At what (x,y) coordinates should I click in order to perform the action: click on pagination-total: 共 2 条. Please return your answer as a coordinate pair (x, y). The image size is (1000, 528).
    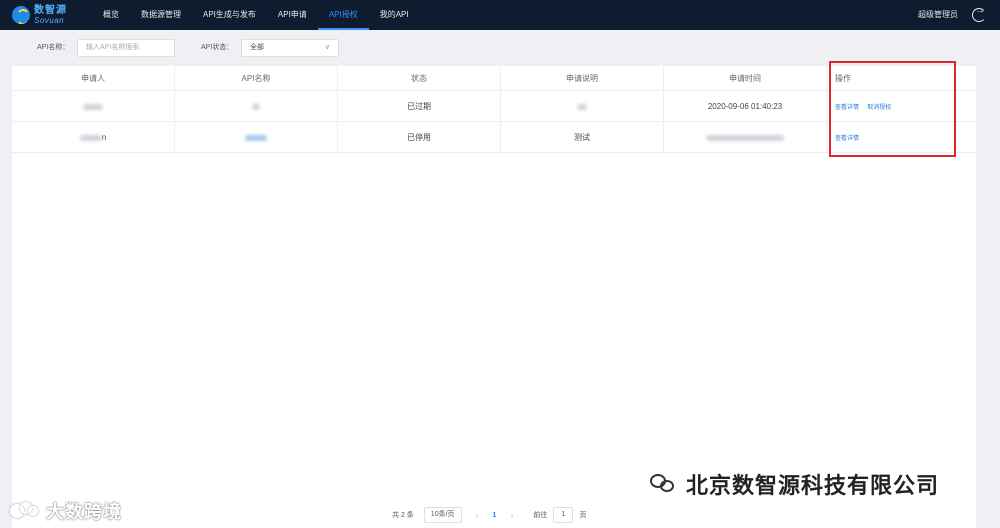
    Looking at the image, I should click on (403, 515).